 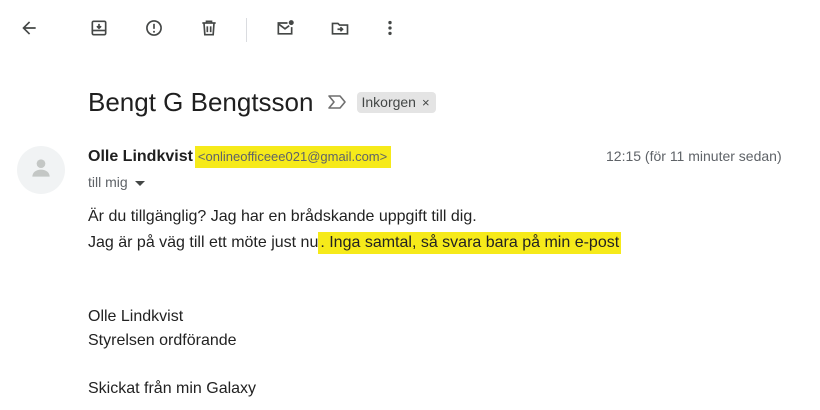 What do you see at coordinates (293, 157) in the screenshot?
I see `sender-email: <onlineofficeee021@gmail.com>` at bounding box center [293, 157].